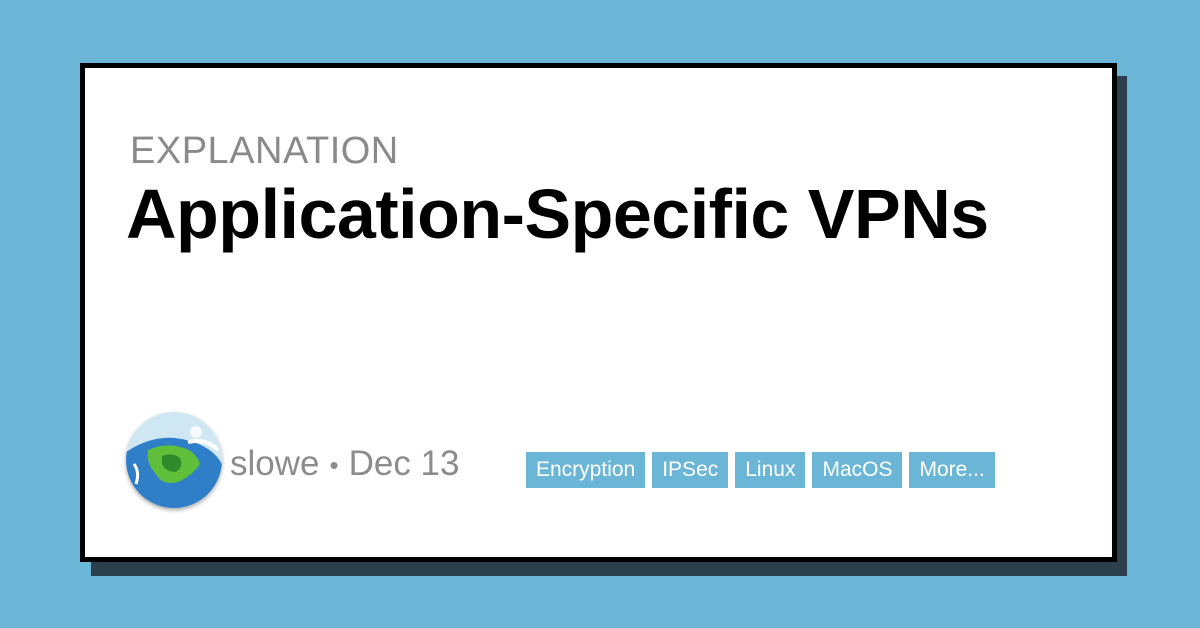  I want to click on post-meta: slowe • Dec 13, so click(345, 464).